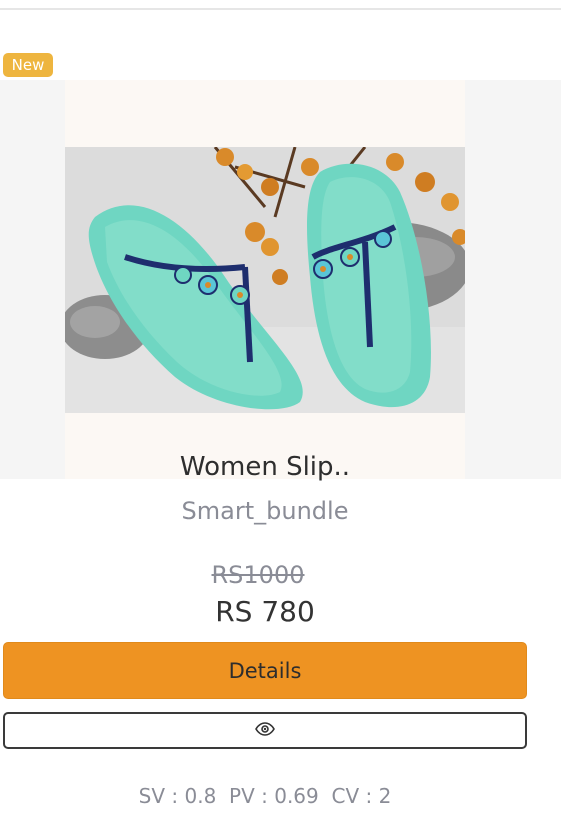 Image resolution: width=561 pixels, height=831 pixels. Describe the element at coordinates (274, 796) in the screenshot. I see `pv-value: PV : 0.69` at that location.